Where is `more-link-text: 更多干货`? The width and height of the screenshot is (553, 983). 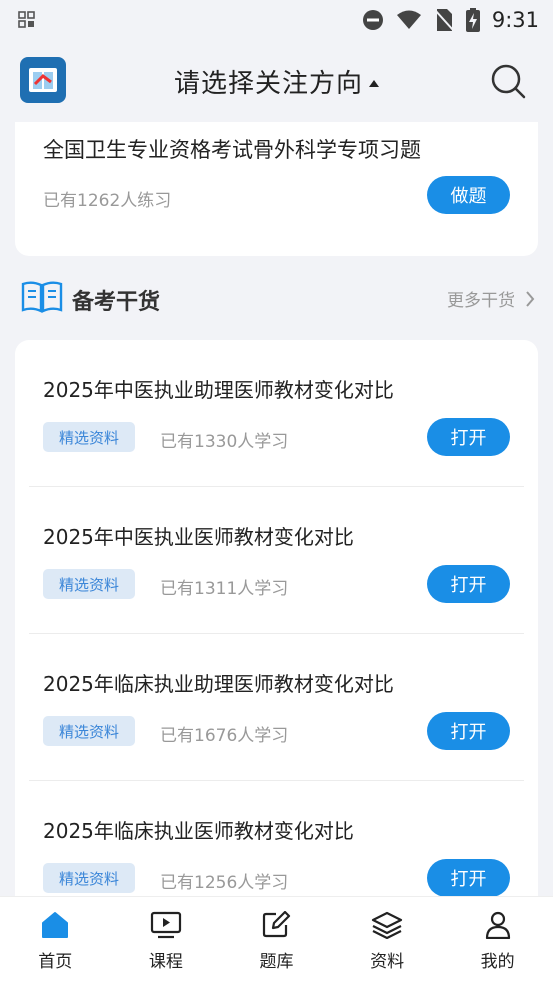 more-link-text: 更多干货 is located at coordinates (481, 301).